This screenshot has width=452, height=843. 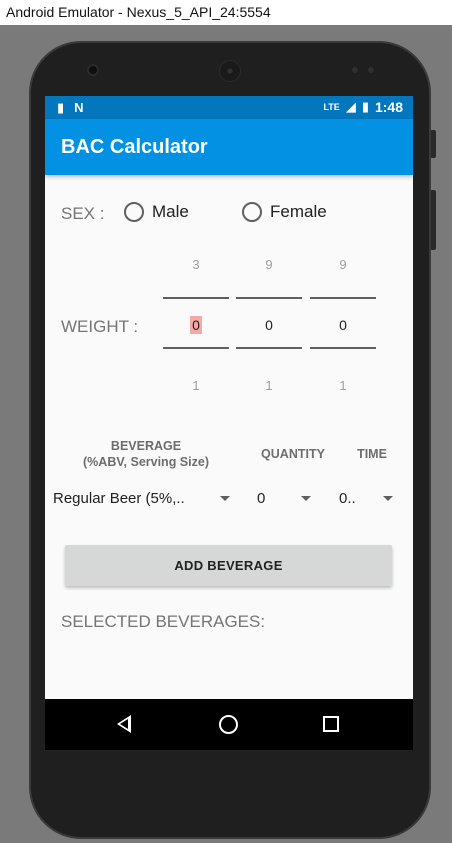 What do you see at coordinates (331, 724) in the screenshot?
I see `recent-apps-icon` at bounding box center [331, 724].